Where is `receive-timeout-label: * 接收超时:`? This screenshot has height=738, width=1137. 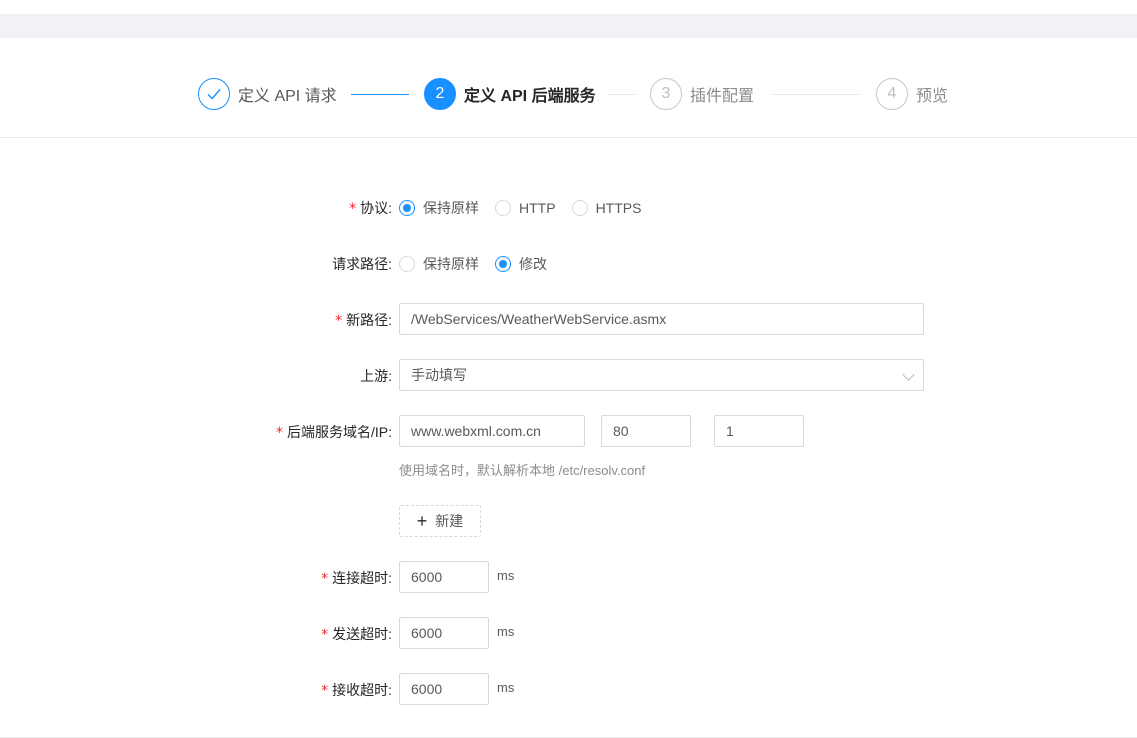 receive-timeout-label: * 接收超时: is located at coordinates (356, 690).